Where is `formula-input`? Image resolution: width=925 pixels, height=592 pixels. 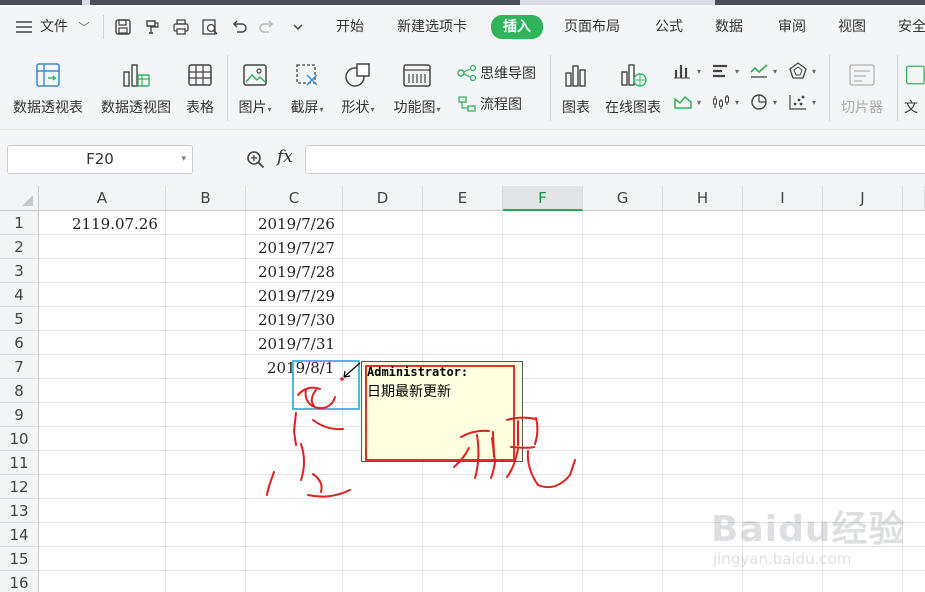 formula-input is located at coordinates (615, 159).